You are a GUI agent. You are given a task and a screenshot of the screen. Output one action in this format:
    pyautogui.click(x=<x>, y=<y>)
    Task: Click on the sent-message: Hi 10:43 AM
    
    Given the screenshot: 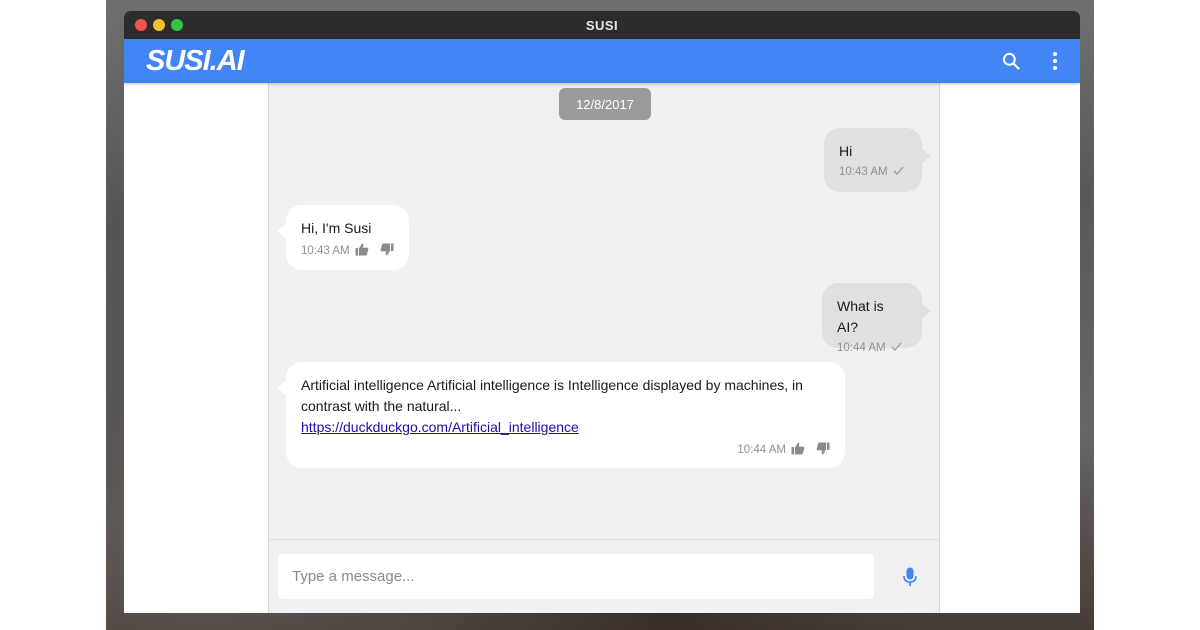 What is the action you would take?
    pyautogui.click(x=877, y=160)
    